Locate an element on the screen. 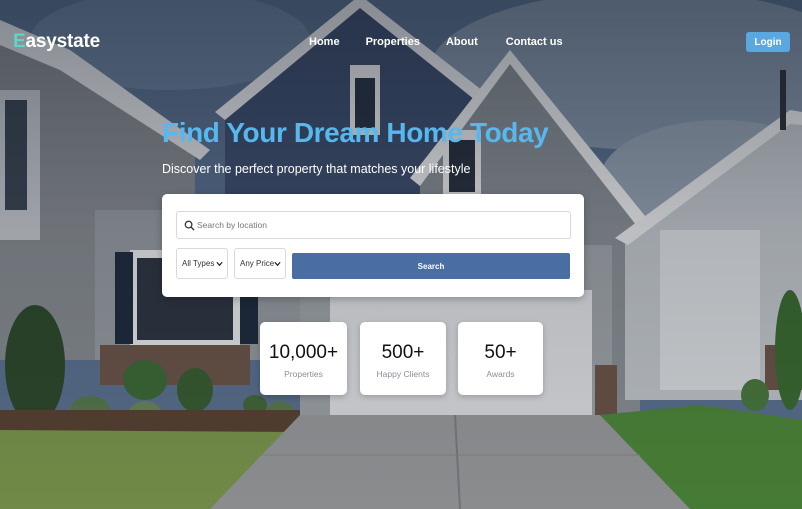 Image resolution: width=802 pixels, height=509 pixels. nav-contact-link: Contact us is located at coordinates (534, 42).